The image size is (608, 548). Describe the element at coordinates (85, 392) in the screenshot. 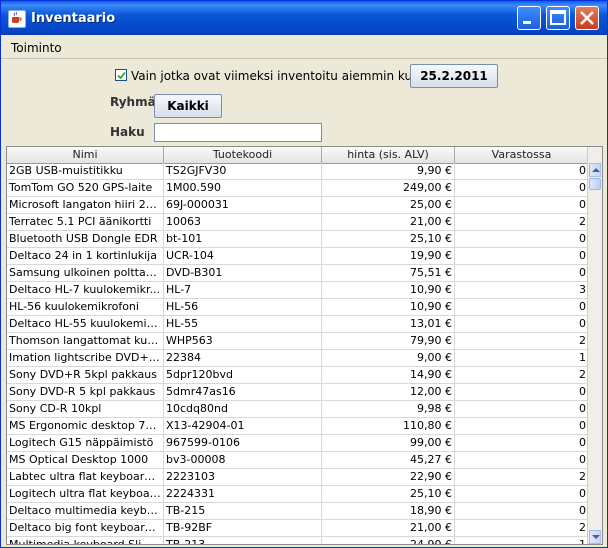

I see `cell-name: Sony DVD-R 5 kpl pakkaus` at that location.